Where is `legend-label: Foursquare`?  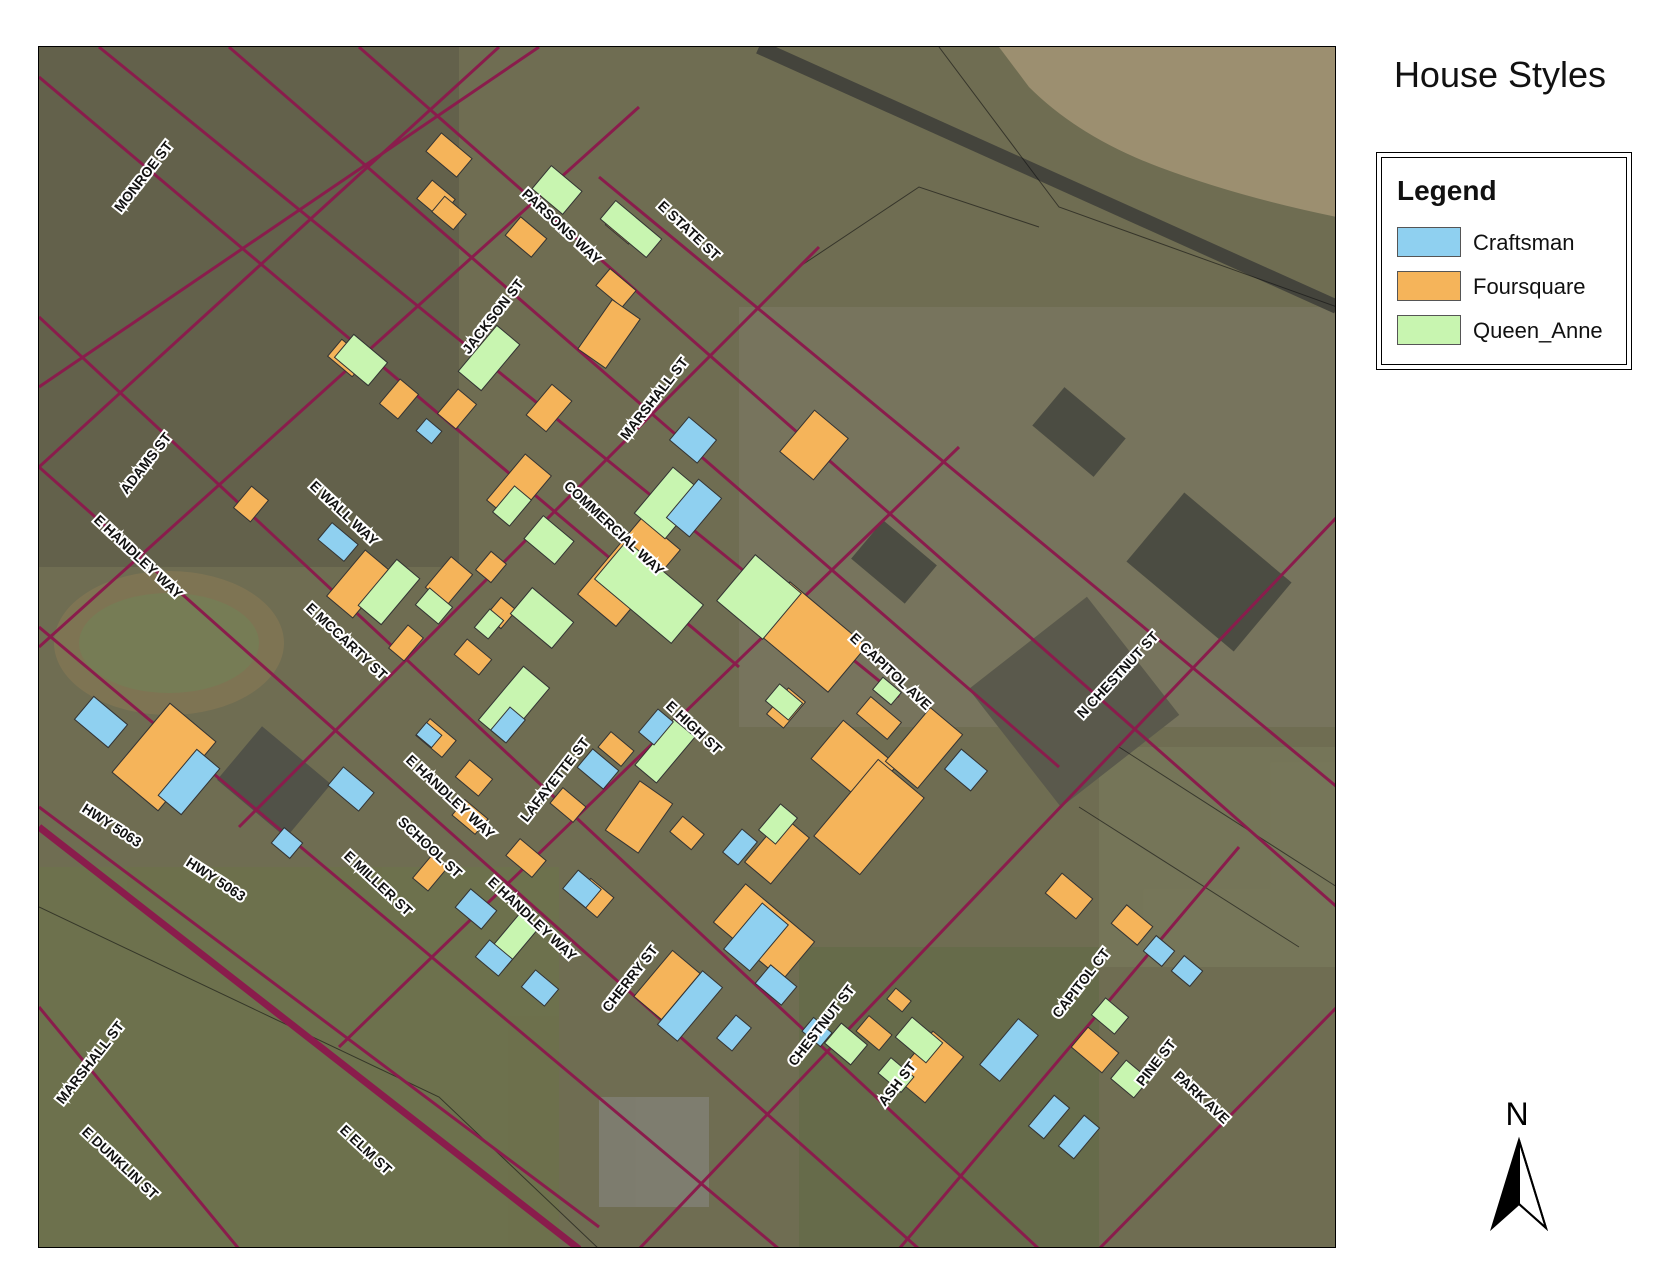 legend-label: Foursquare is located at coordinates (1529, 286).